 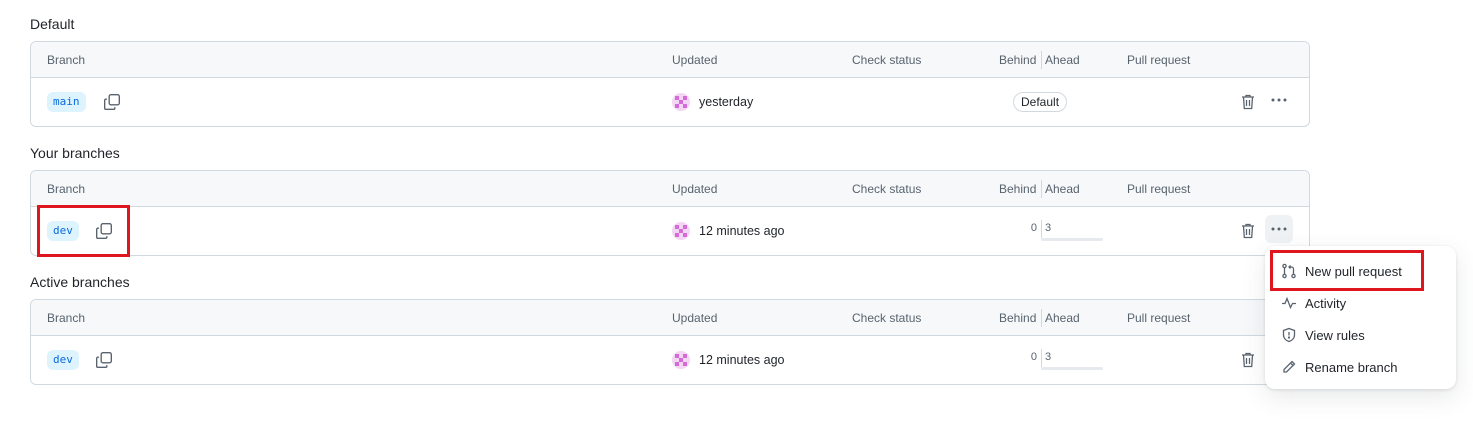 I want to click on menu-item-view-rules: View rules, so click(x=1360, y=335).